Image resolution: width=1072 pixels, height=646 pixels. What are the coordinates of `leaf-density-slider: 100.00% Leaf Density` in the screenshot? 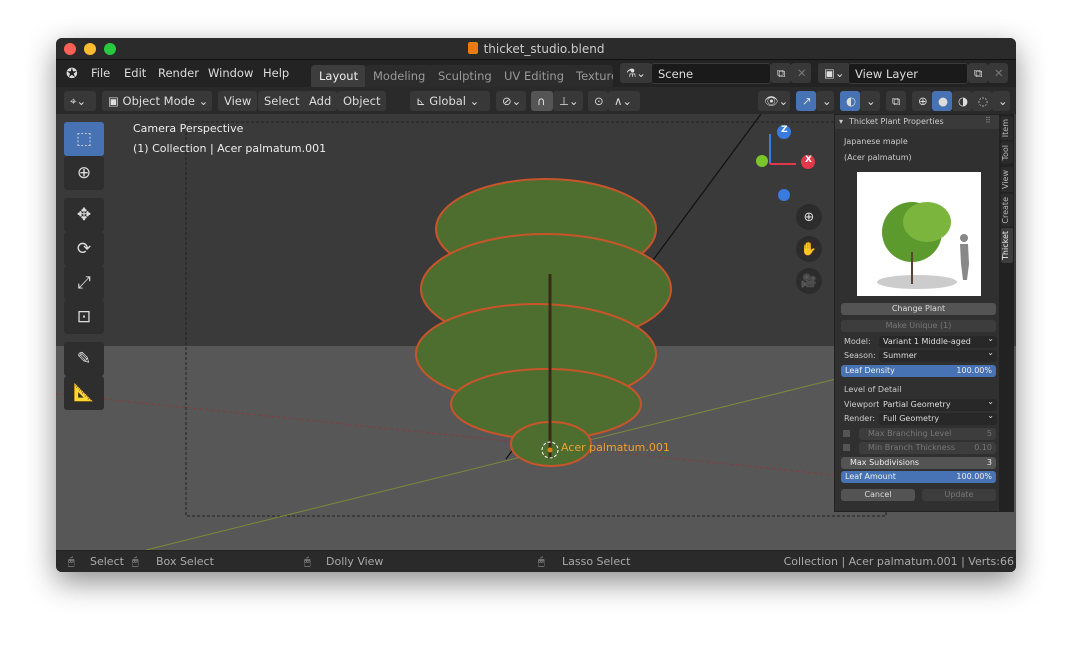 It's located at (918, 371).